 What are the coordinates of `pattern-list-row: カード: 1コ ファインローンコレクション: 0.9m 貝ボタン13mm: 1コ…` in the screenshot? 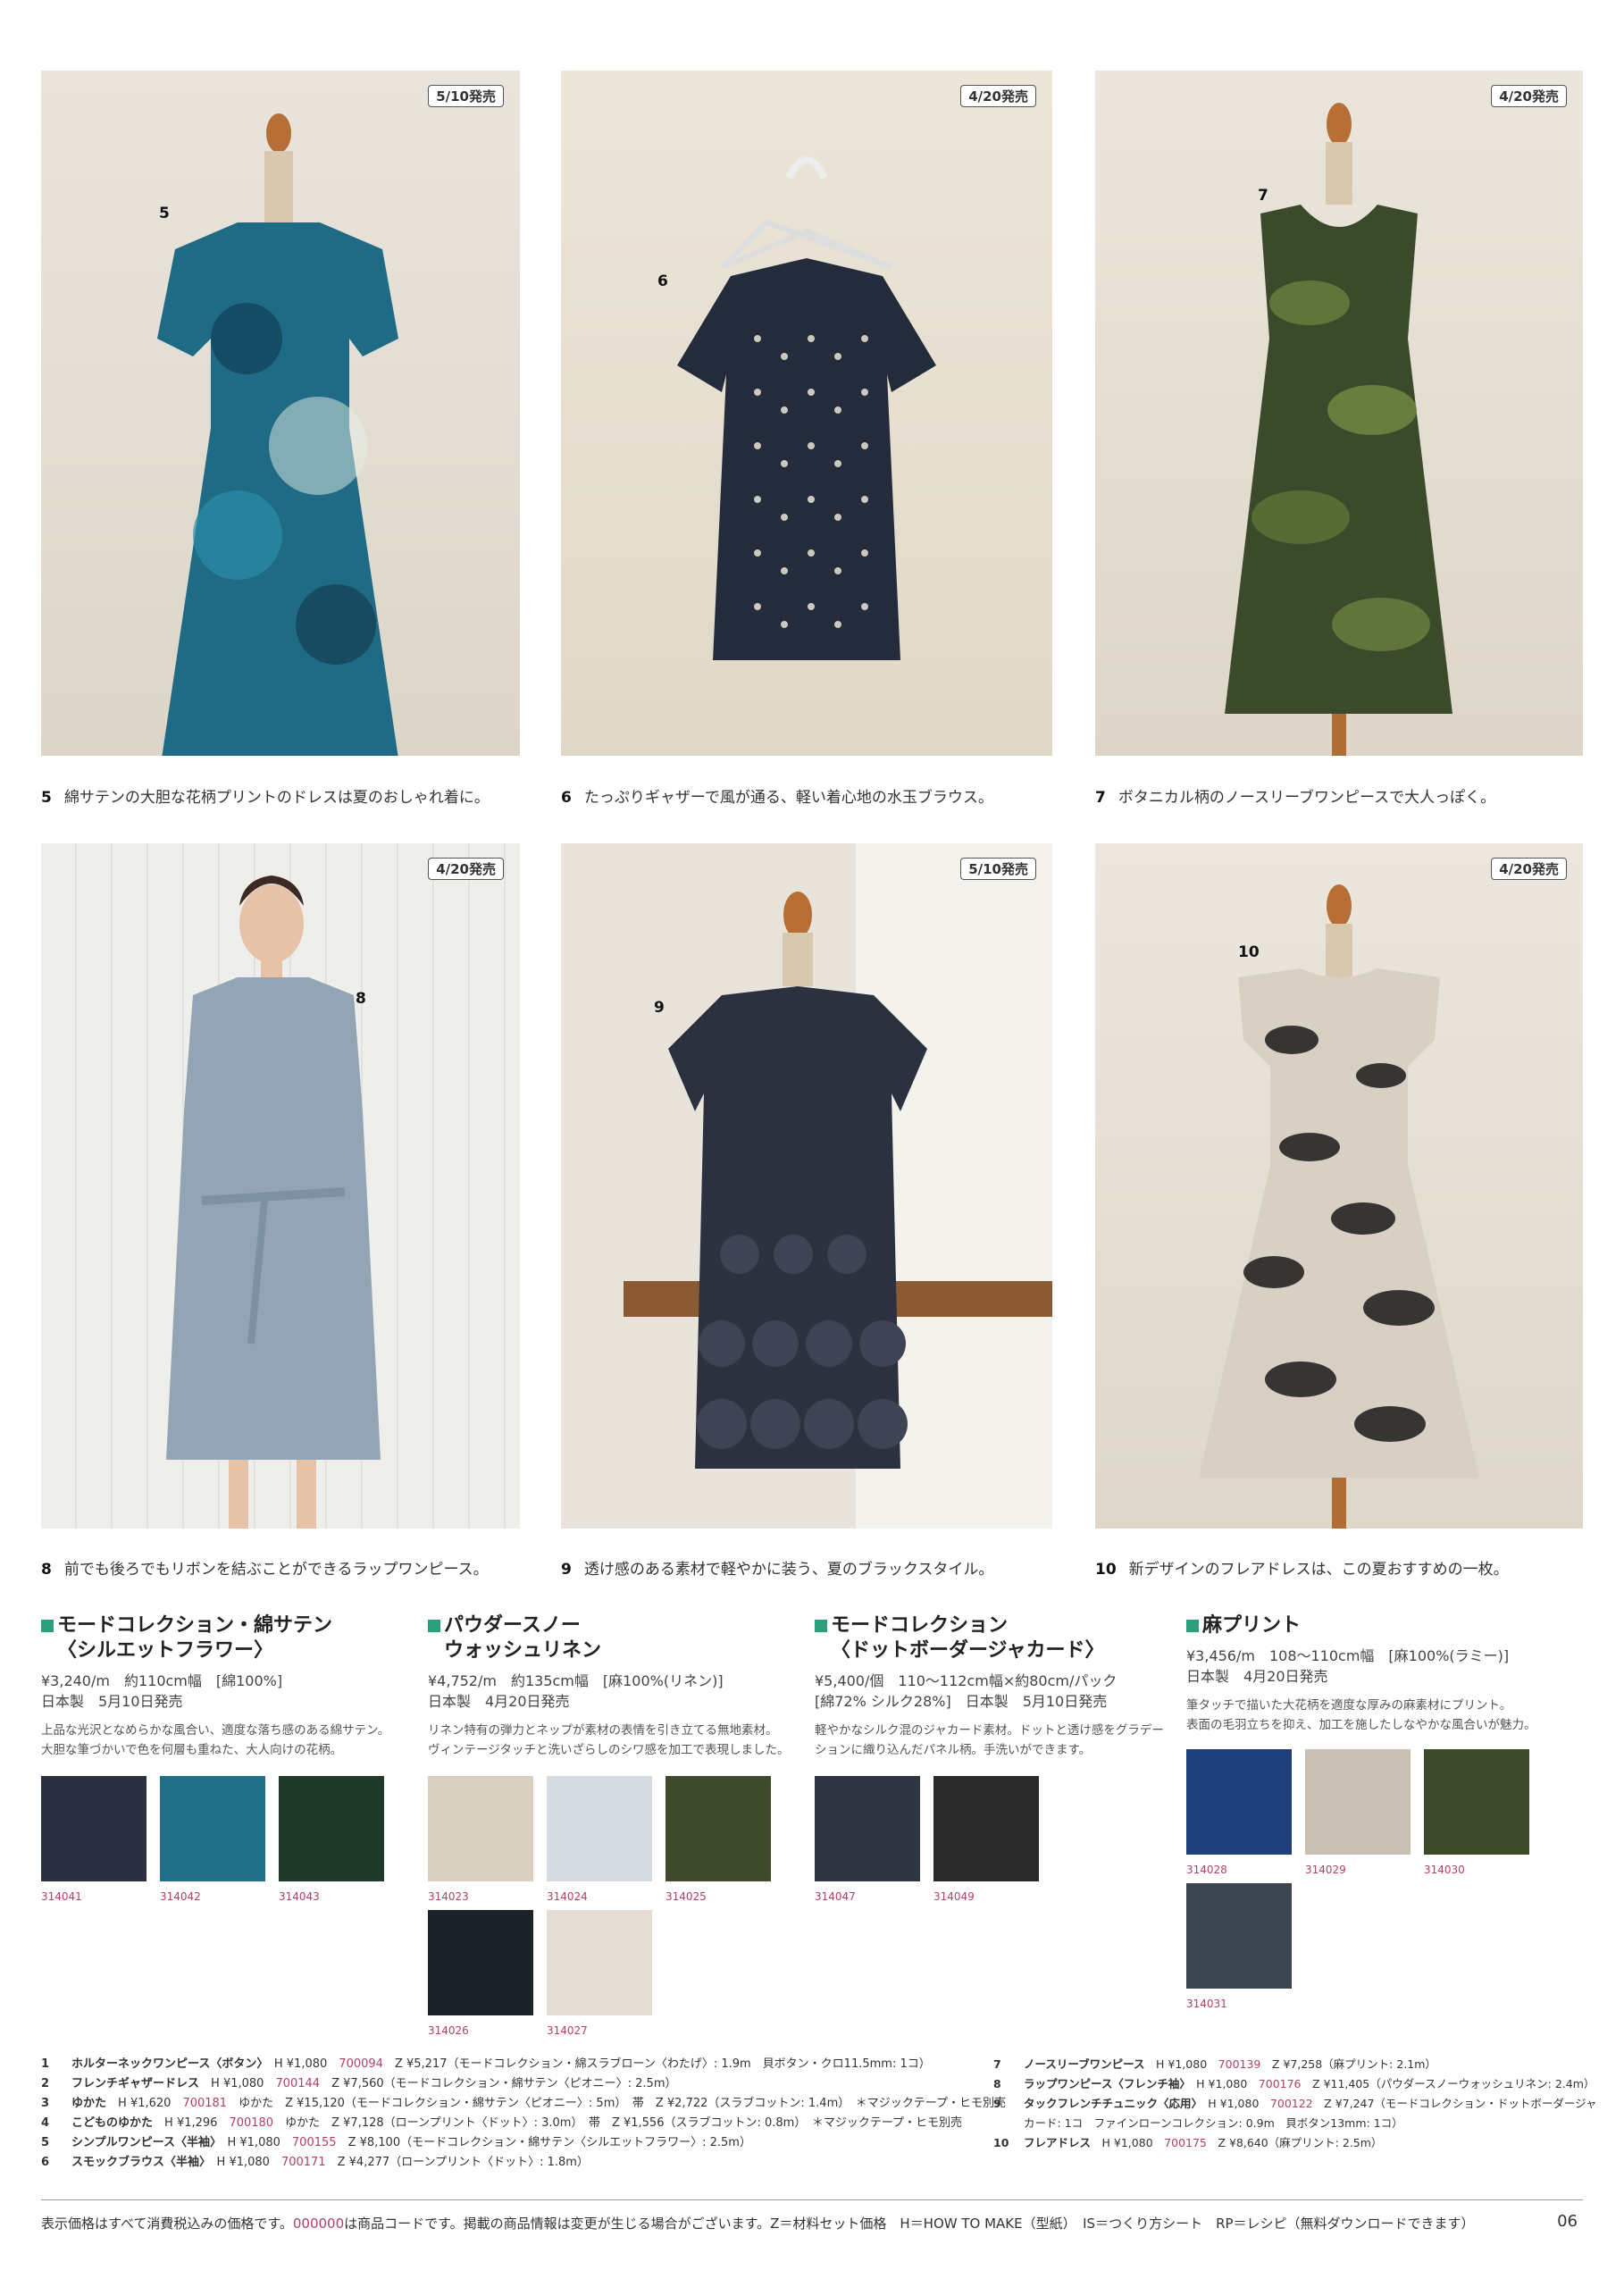 It's located at (1213, 2123).